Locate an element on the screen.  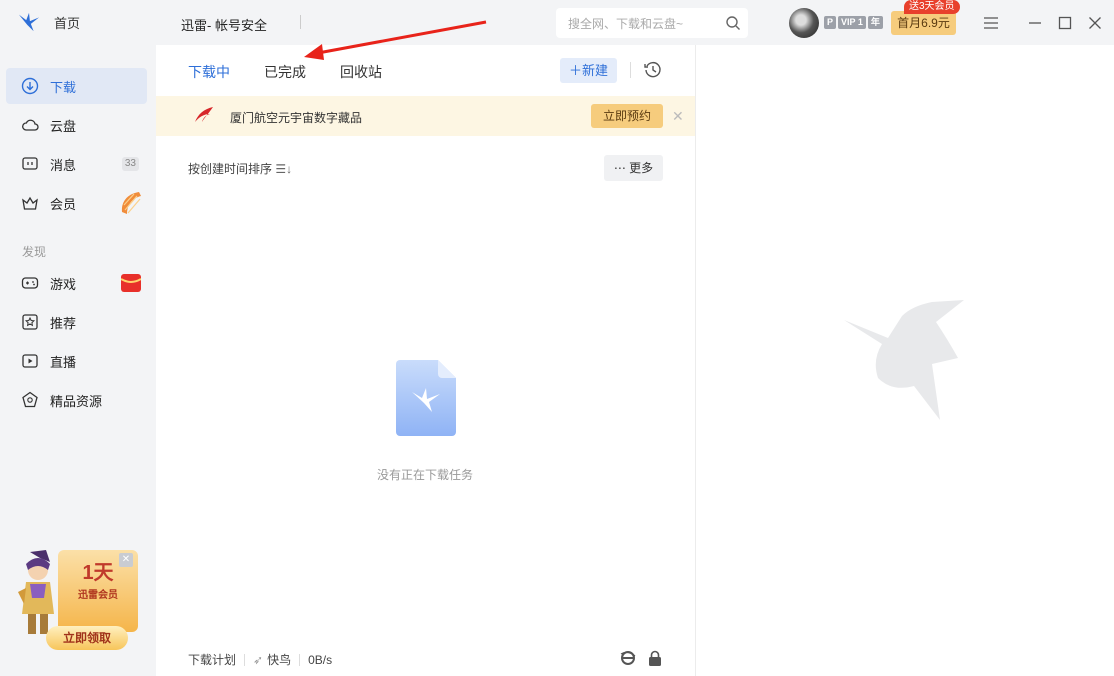
reserve-button: 立即预约 is located at coordinates (627, 116).